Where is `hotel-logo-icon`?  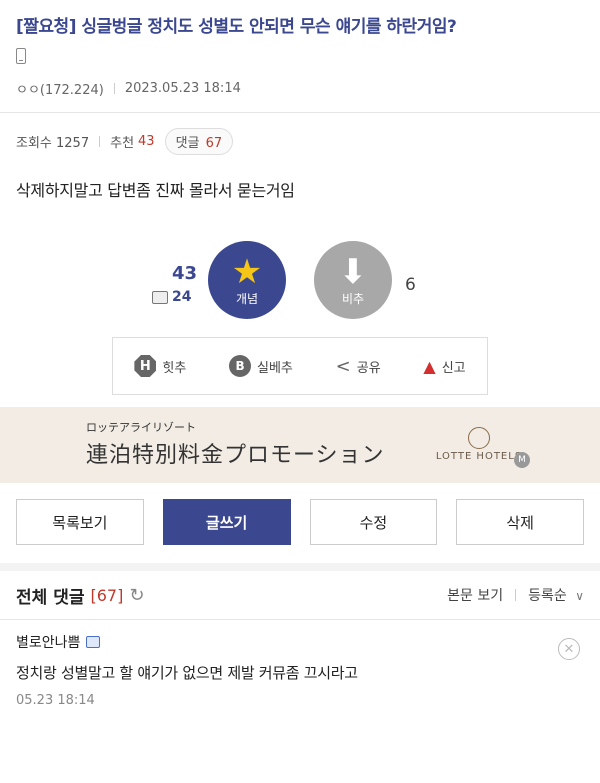 hotel-logo-icon is located at coordinates (479, 438).